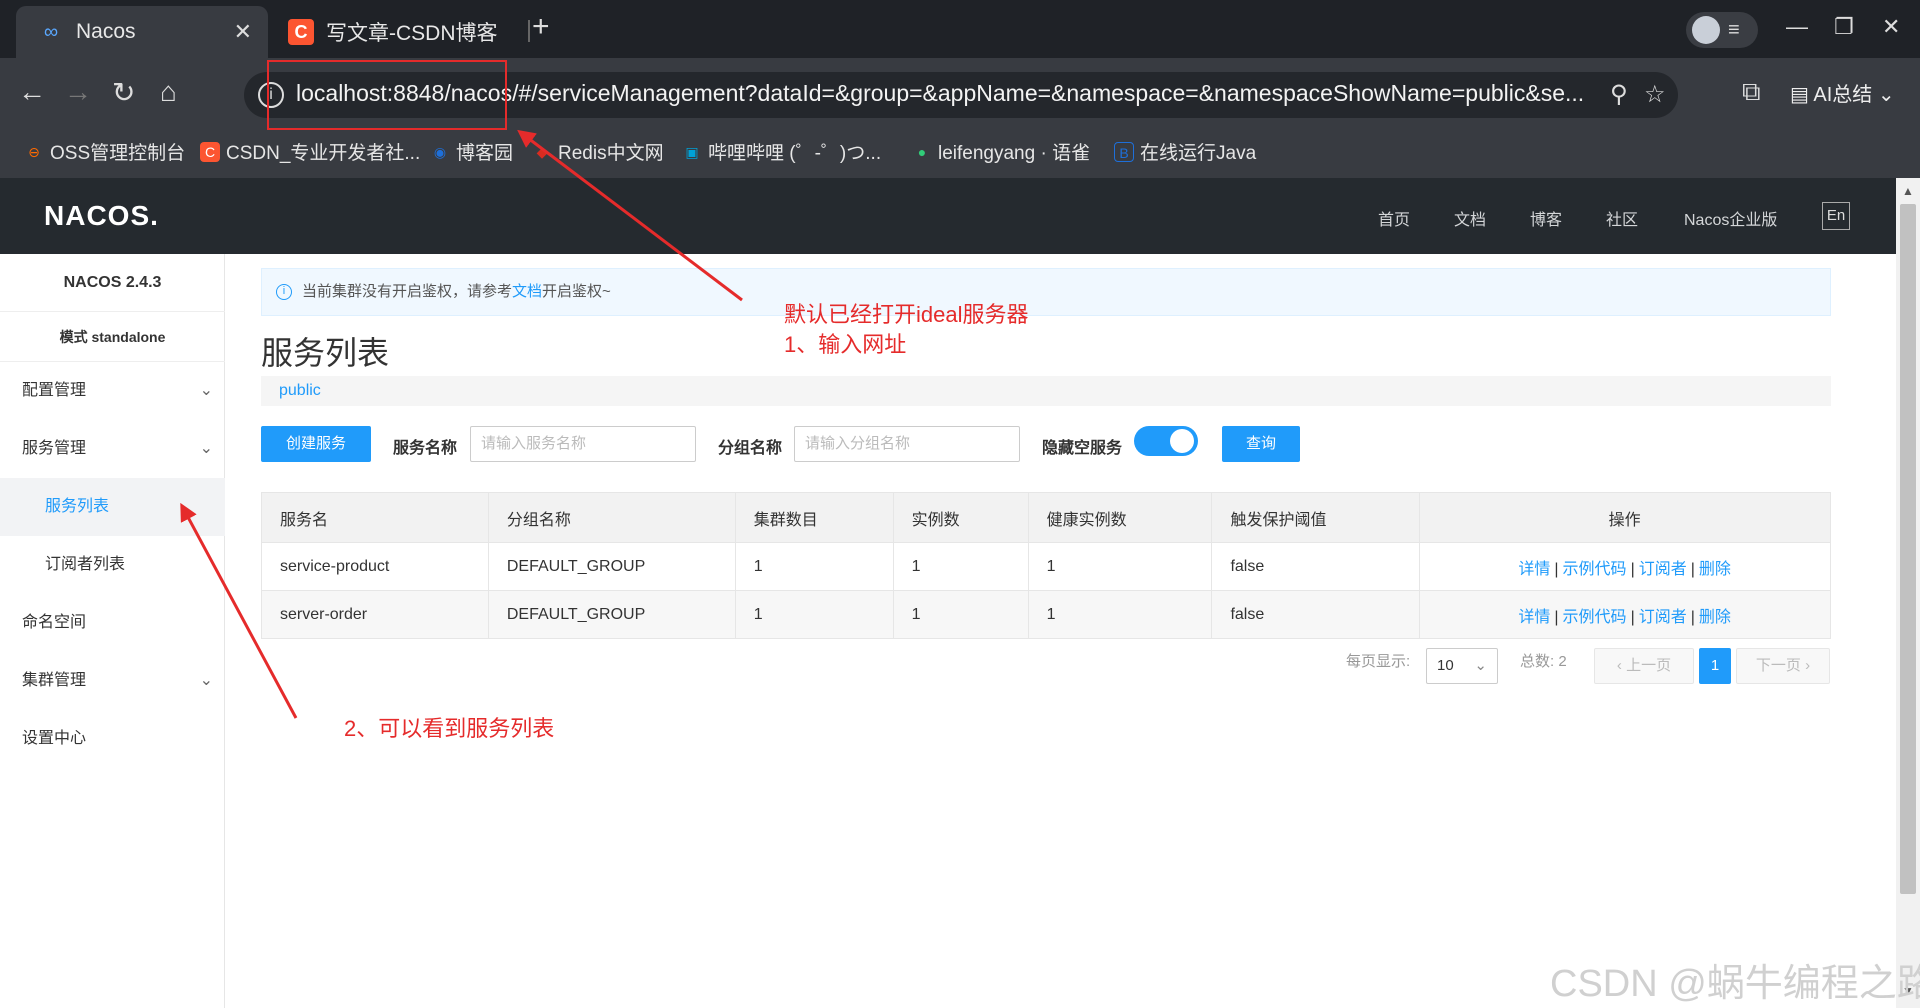 This screenshot has width=1920, height=1008. I want to click on col-instance-count: 实例数, so click(960, 517).